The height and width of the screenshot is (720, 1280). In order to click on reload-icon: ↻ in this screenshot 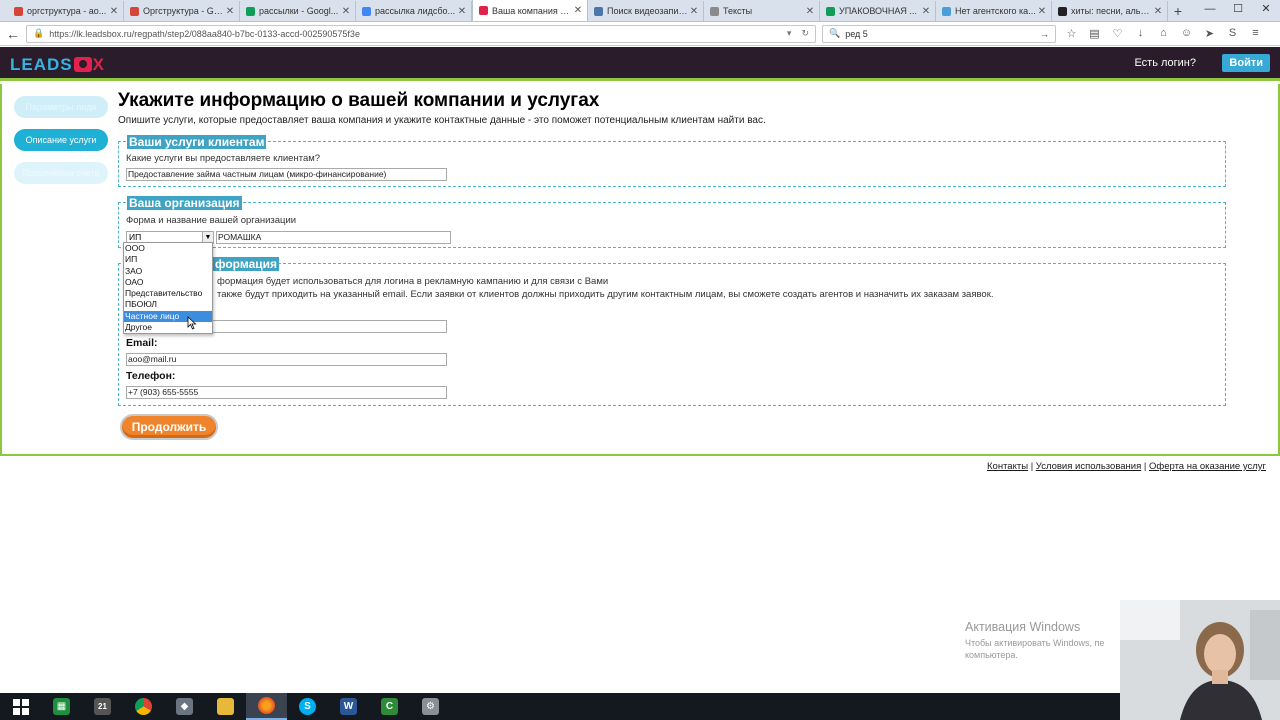, I will do `click(805, 33)`.